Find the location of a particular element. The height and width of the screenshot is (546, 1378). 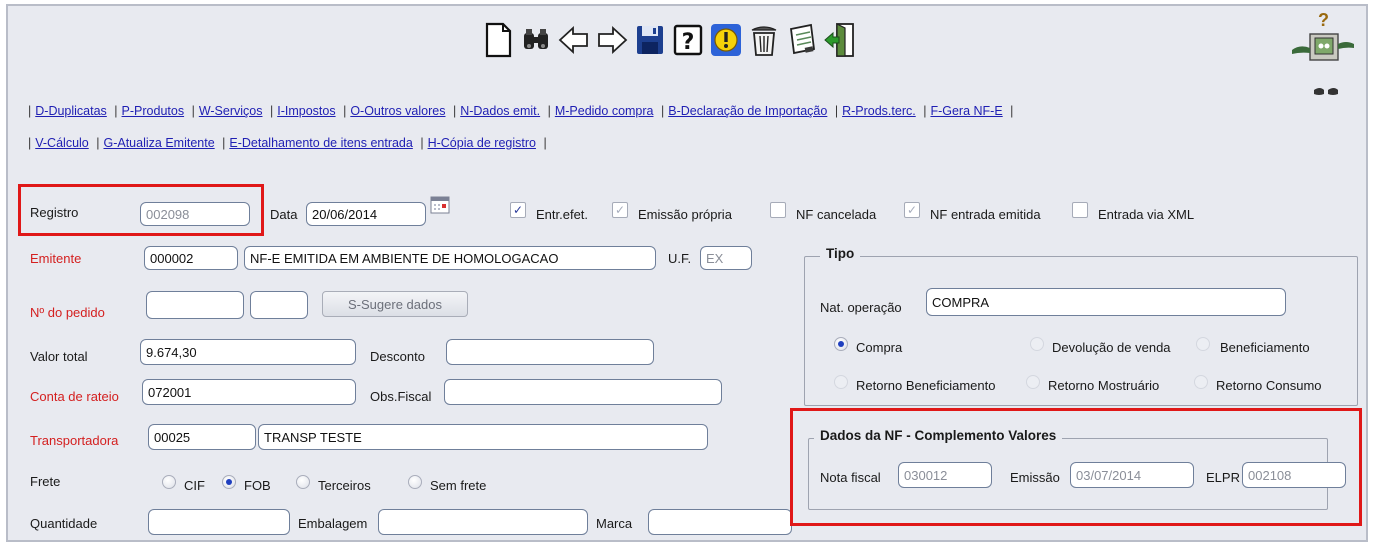

menu-calculo: V-Cálculo is located at coordinates (62, 143).